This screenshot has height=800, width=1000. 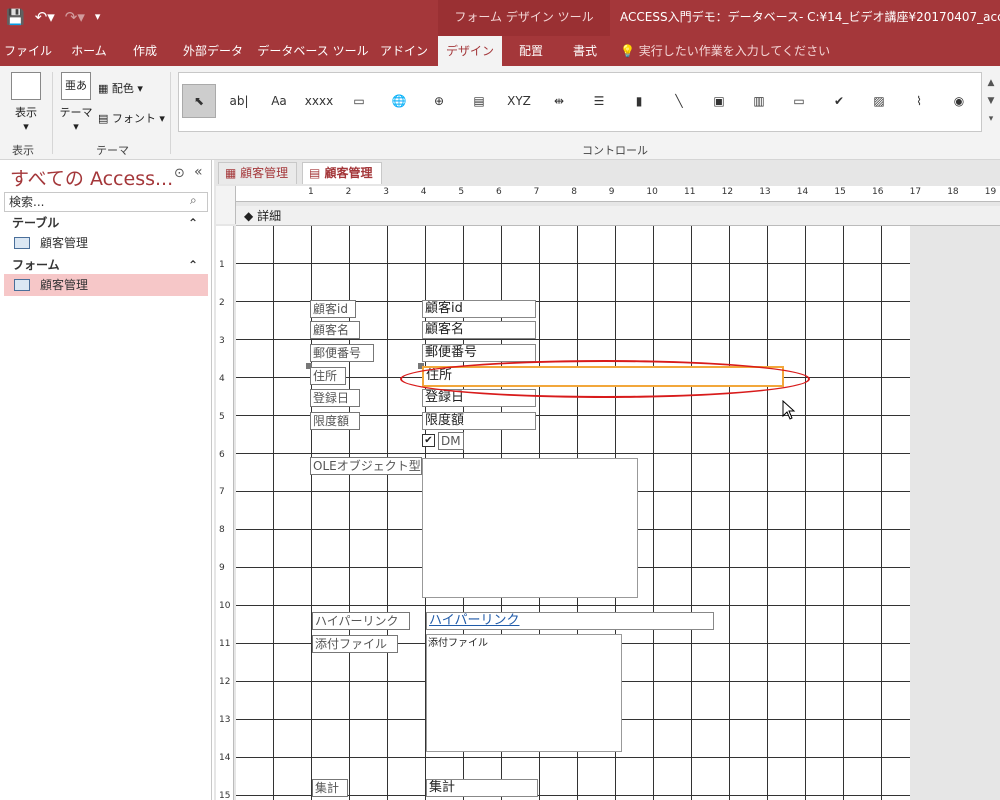 What do you see at coordinates (106, 223) in the screenshot?
I see `nav-group-tables: テーブル ⌃` at bounding box center [106, 223].